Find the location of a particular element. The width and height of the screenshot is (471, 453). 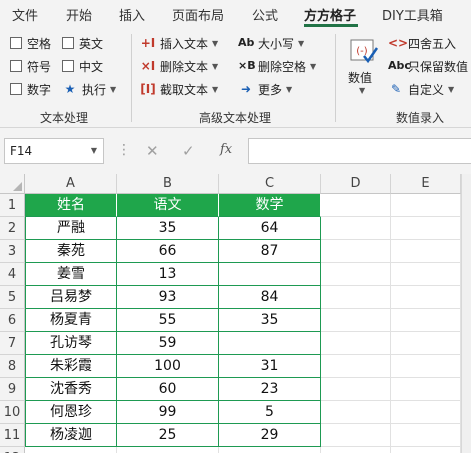

keep-values-button: Abc 只保留数值 is located at coordinates (428, 66).